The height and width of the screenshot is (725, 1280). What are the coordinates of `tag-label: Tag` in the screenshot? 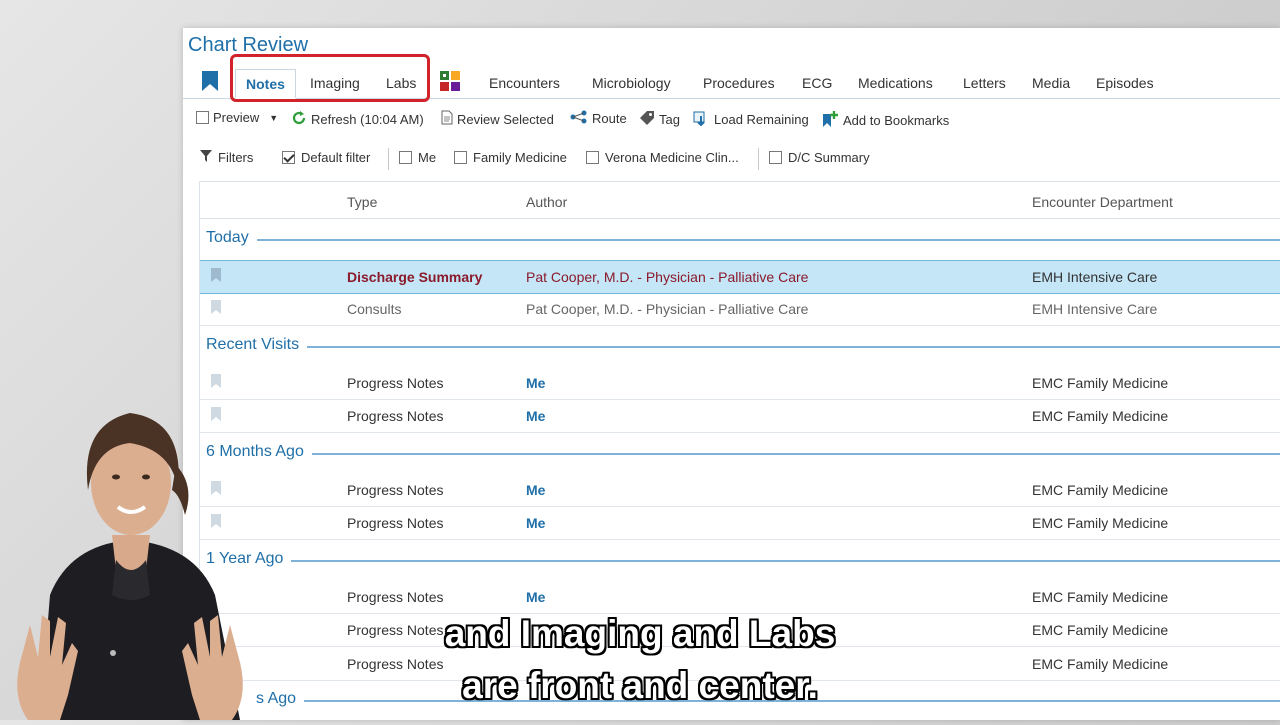 It's located at (669, 119).